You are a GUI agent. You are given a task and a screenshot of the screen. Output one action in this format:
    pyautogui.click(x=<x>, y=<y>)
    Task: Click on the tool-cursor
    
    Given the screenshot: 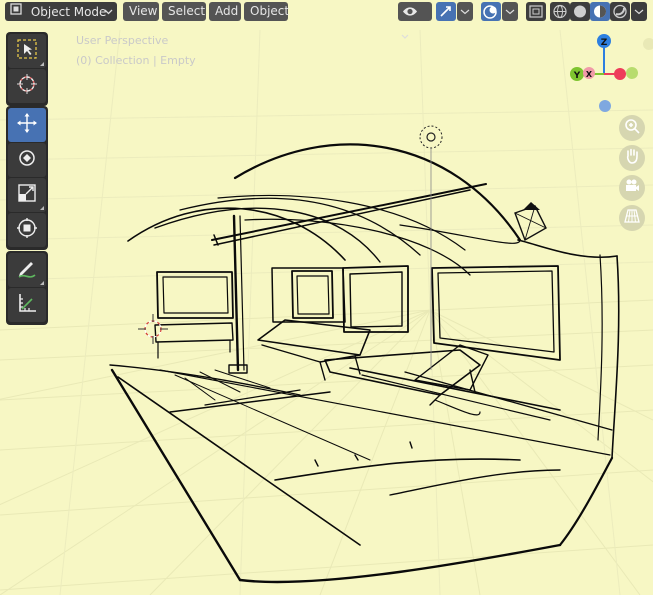 What is the action you would take?
    pyautogui.click(x=27, y=86)
    